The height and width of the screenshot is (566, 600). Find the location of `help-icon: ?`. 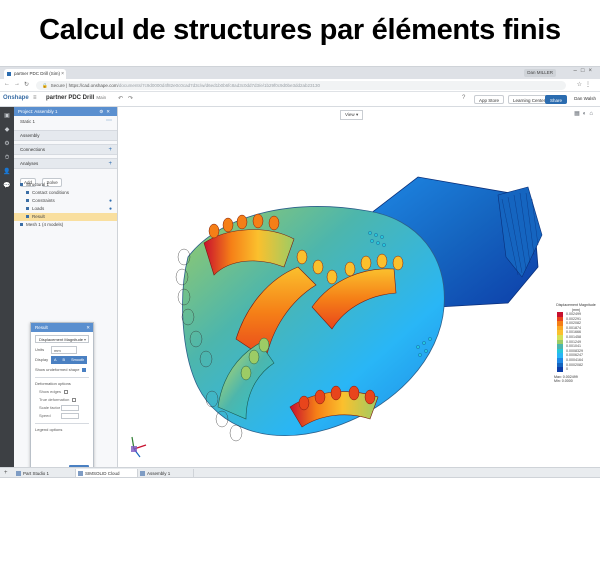

help-icon: ? is located at coordinates (463, 98).